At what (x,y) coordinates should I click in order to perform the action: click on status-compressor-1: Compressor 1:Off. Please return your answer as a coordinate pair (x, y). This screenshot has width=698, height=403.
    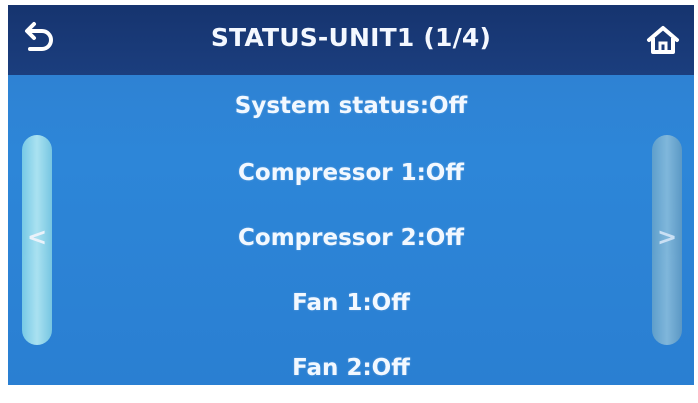
    Looking at the image, I should click on (351, 173).